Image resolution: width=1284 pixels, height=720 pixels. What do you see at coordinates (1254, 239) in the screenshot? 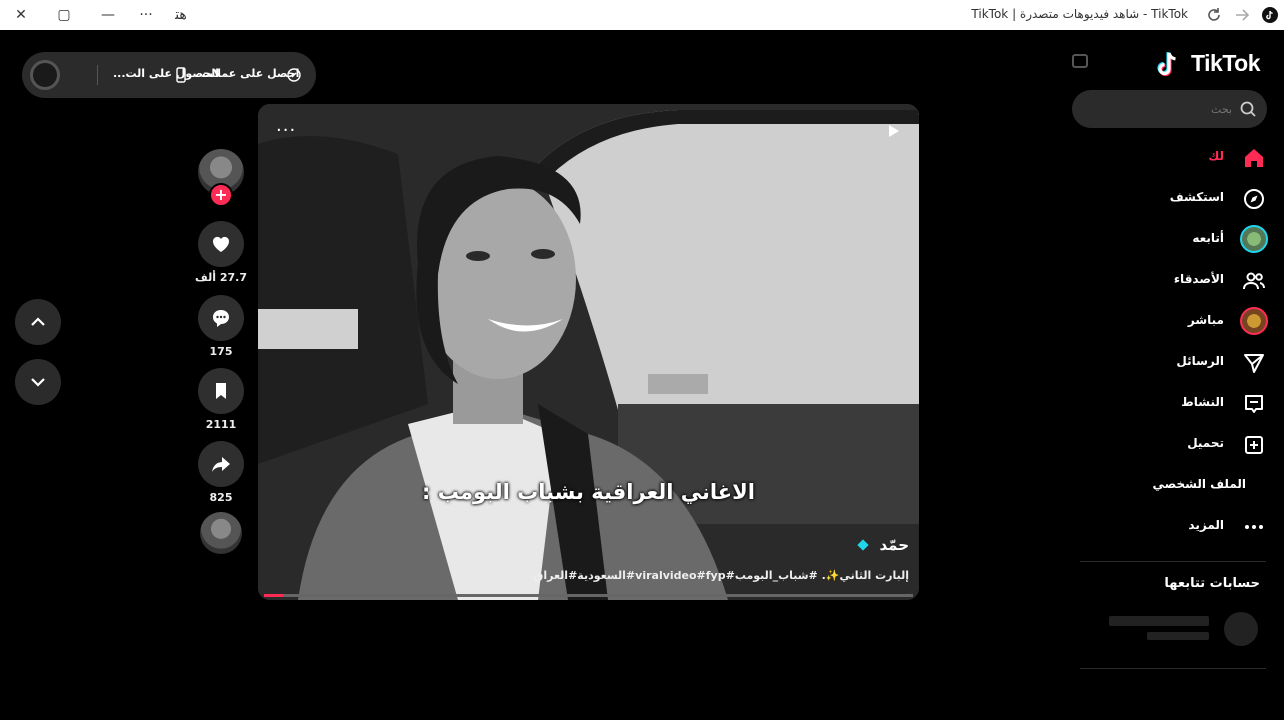
I see `following-avatar-icon` at bounding box center [1254, 239].